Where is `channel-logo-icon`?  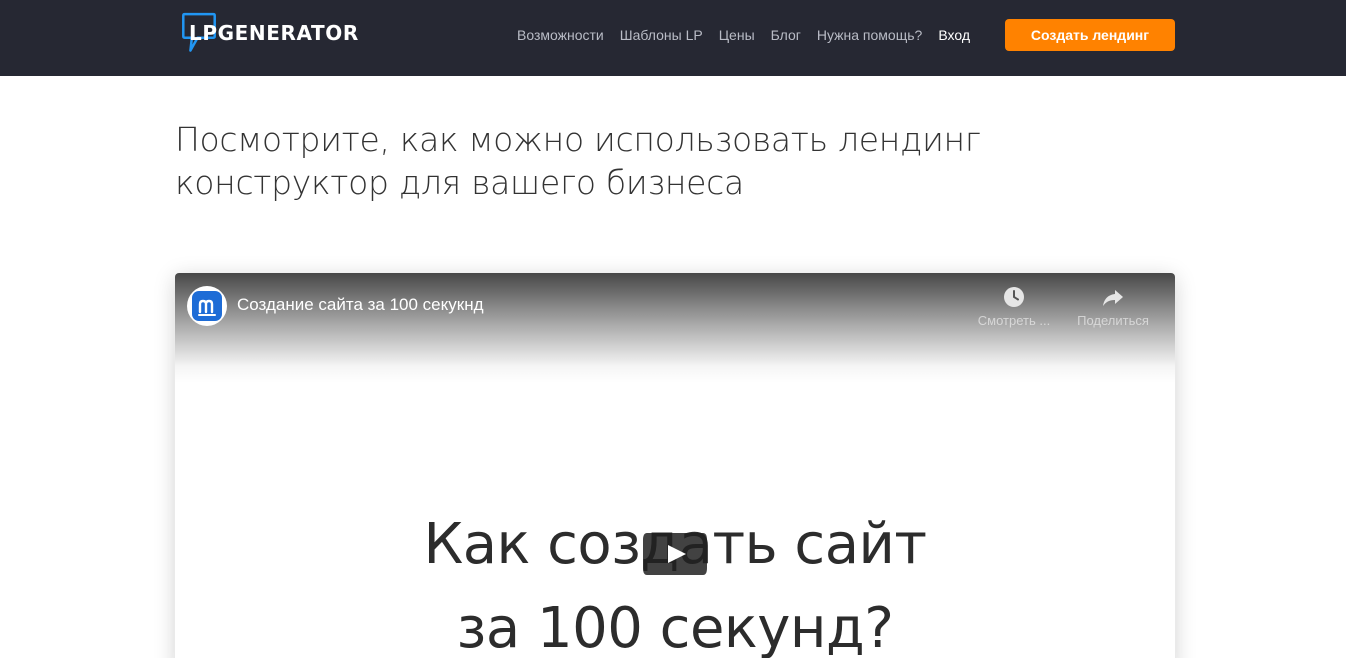
channel-logo-icon is located at coordinates (207, 307).